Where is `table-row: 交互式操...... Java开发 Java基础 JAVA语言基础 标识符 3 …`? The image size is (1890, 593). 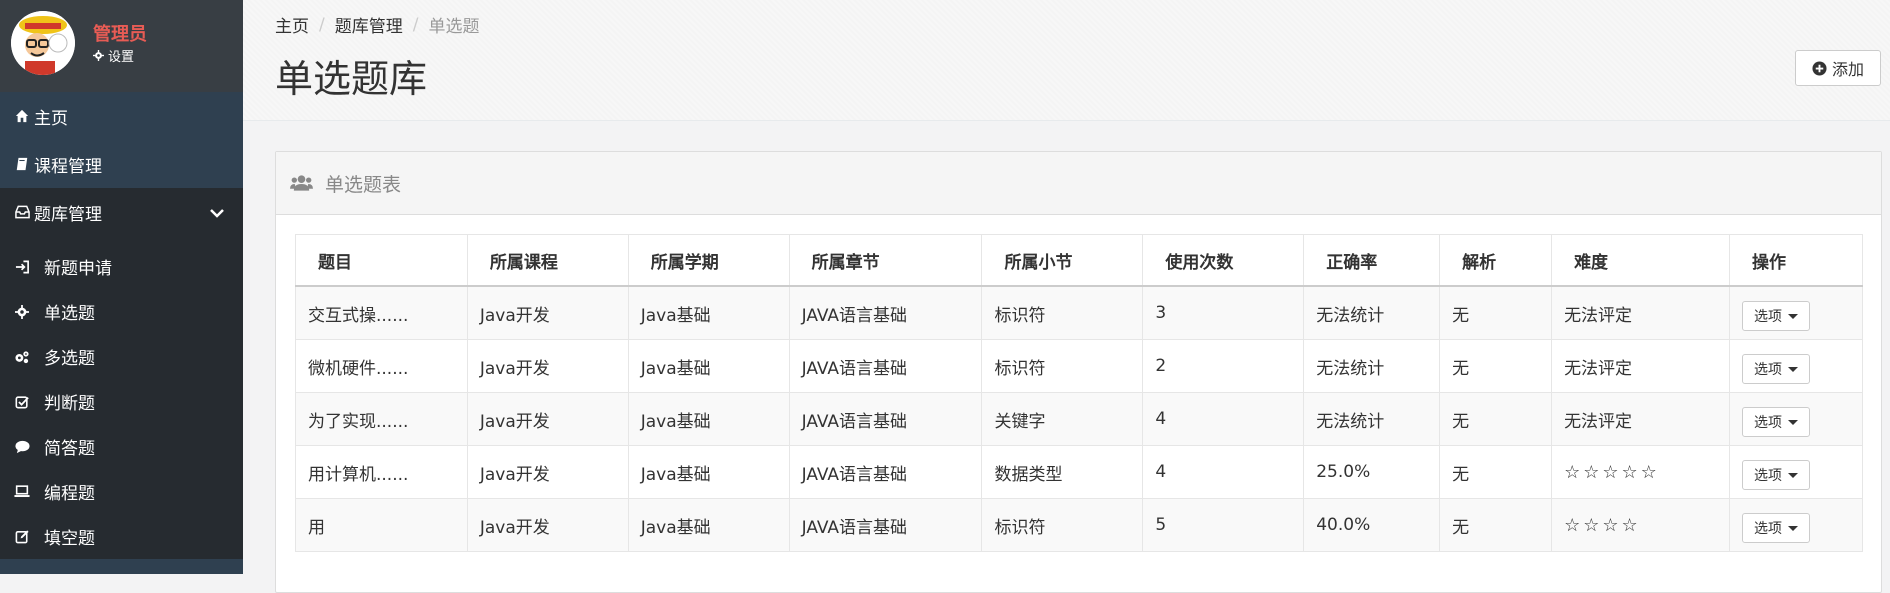
table-row: 交互式操...... Java开发 Java基础 JAVA语言基础 标识符 3 … is located at coordinates (1079, 312).